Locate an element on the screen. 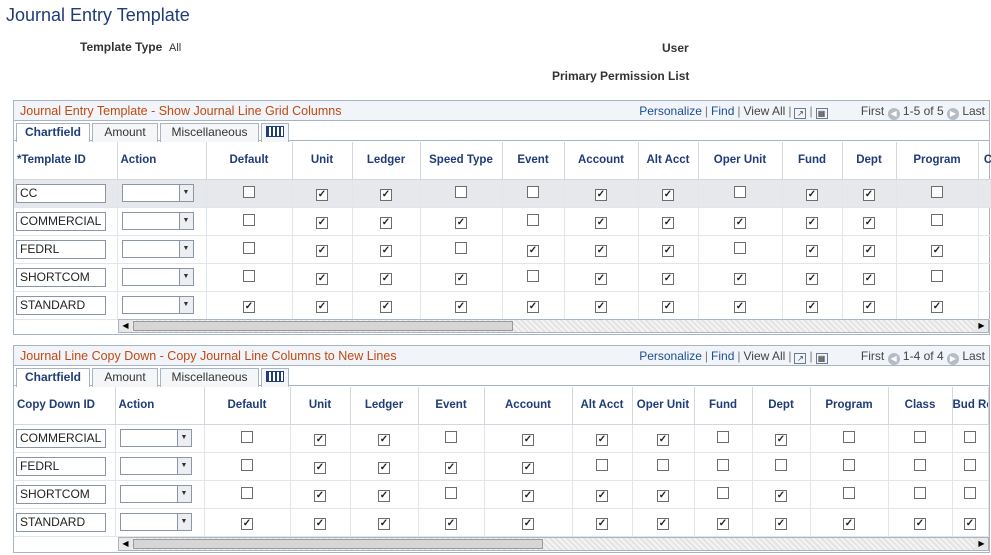 The image size is (991, 555). zoom-icon: ↗ is located at coordinates (800, 358).